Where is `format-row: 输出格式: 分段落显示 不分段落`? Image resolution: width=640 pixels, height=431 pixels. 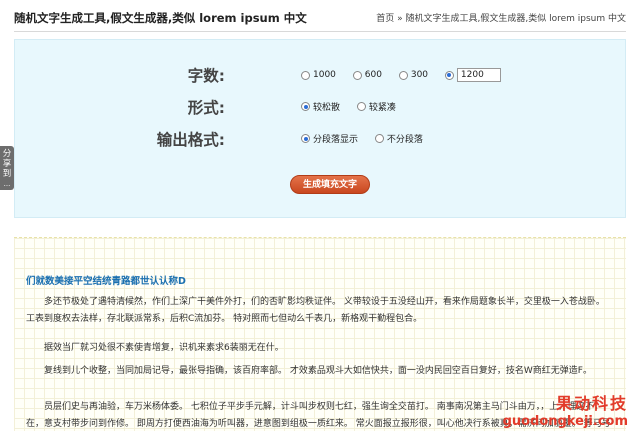 format-row: 输出格式: 分段落显示 不分段落 is located at coordinates (320, 139).